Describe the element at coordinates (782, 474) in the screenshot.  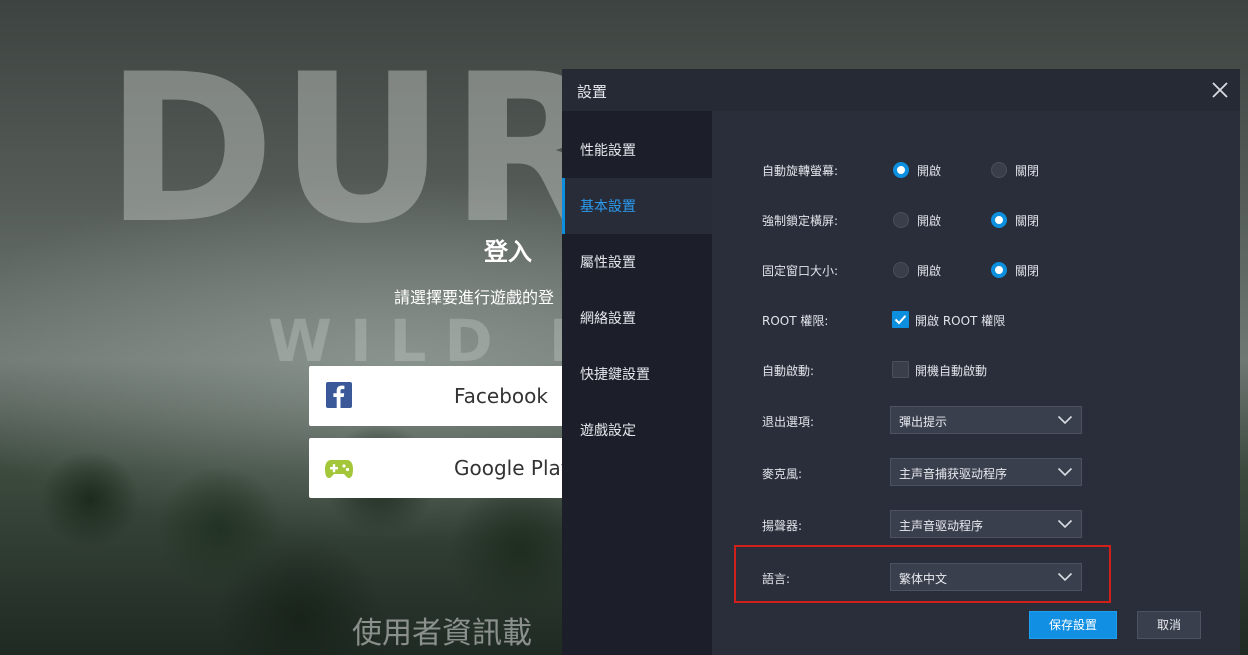
I see `microphone-label: 麥克風:` at that location.